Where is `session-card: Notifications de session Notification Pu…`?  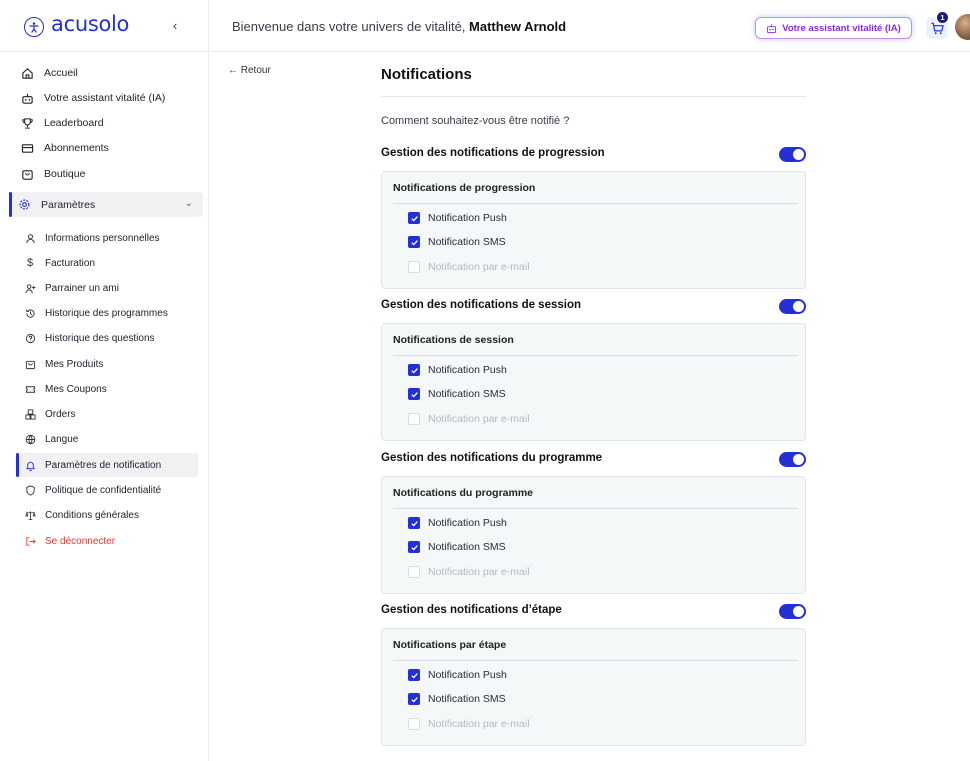
session-card: Notifications de session Notification Pu… is located at coordinates (593, 382).